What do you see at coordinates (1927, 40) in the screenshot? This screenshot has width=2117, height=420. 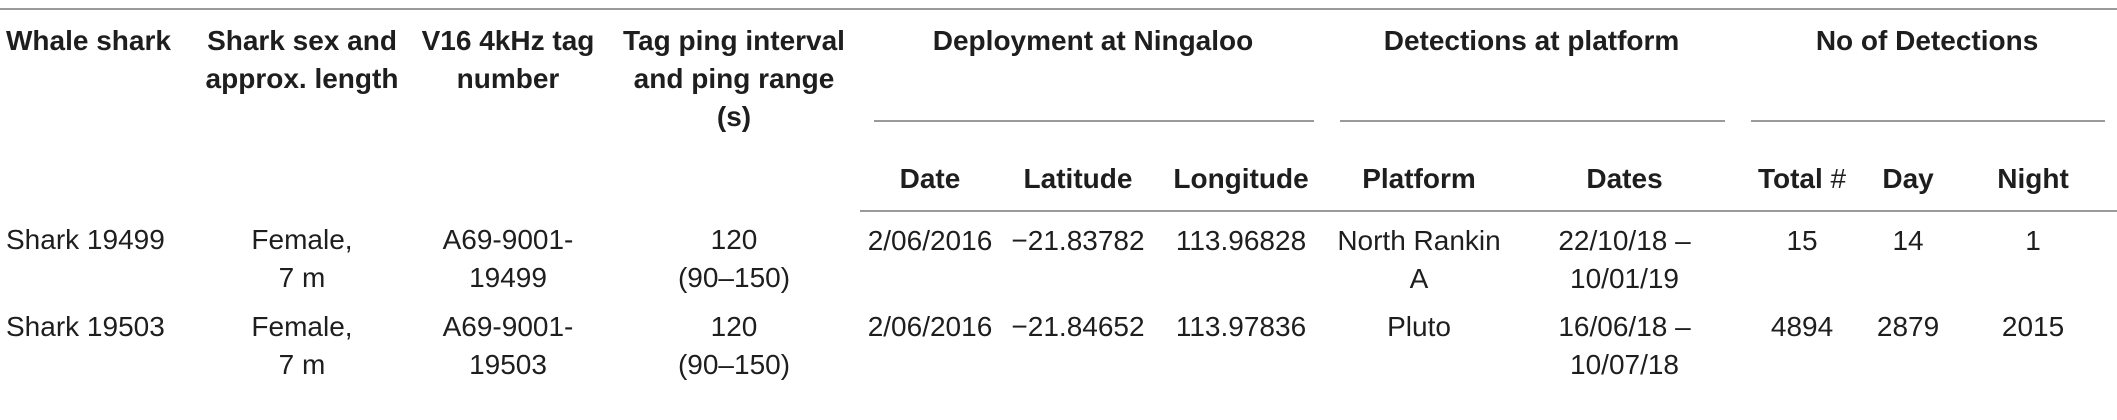 I see `header-num-detections: No of Detections` at bounding box center [1927, 40].